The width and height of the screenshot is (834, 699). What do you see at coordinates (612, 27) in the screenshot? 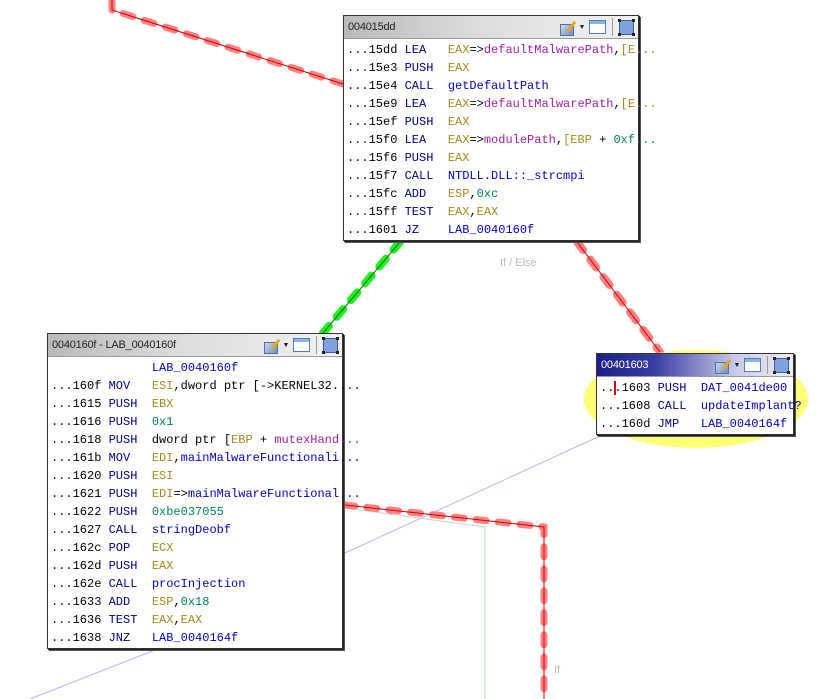
I see `toolbar-separator` at bounding box center [612, 27].